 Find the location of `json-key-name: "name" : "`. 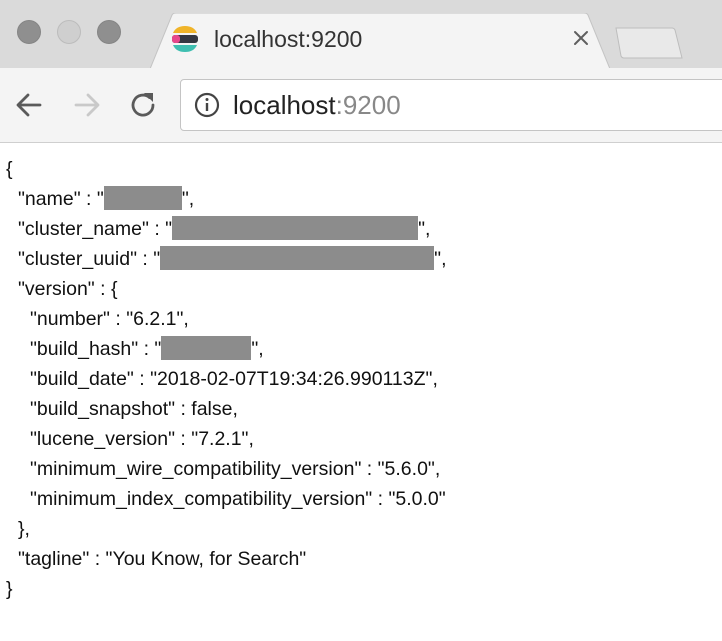

json-key-name: "name" : " is located at coordinates (61, 199).